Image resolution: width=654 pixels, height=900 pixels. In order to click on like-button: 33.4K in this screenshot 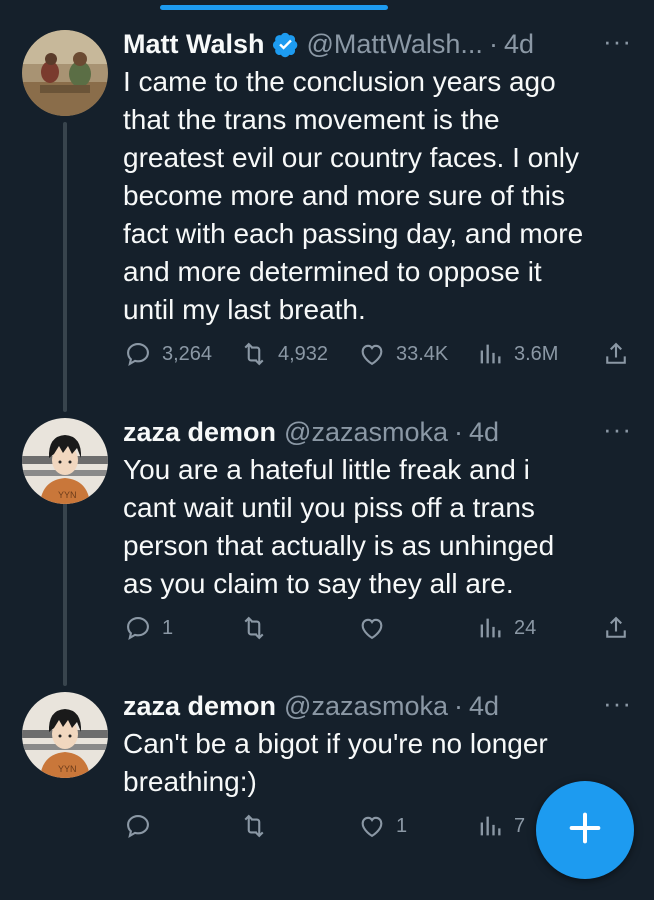, I will do `click(403, 354)`.